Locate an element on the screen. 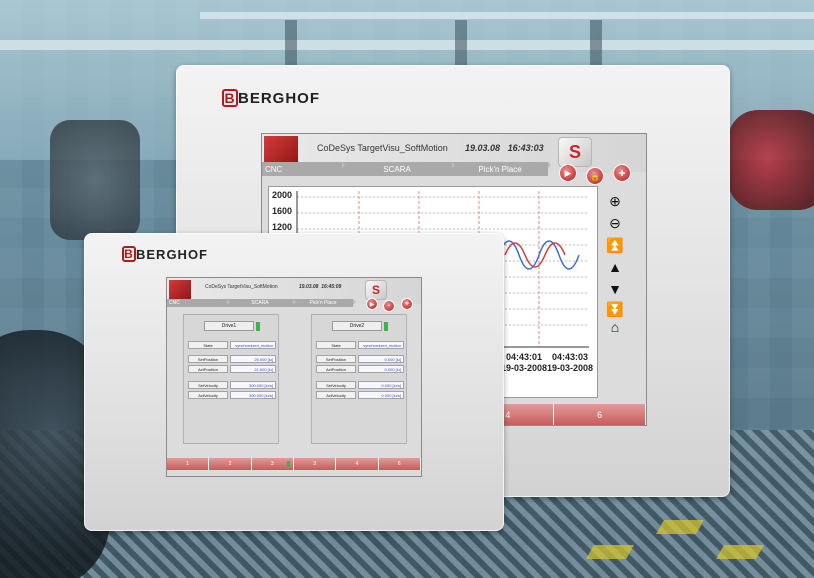  drive-row-actvelocity: ActVelocity 300.000 [lu/s] is located at coordinates (232, 395).